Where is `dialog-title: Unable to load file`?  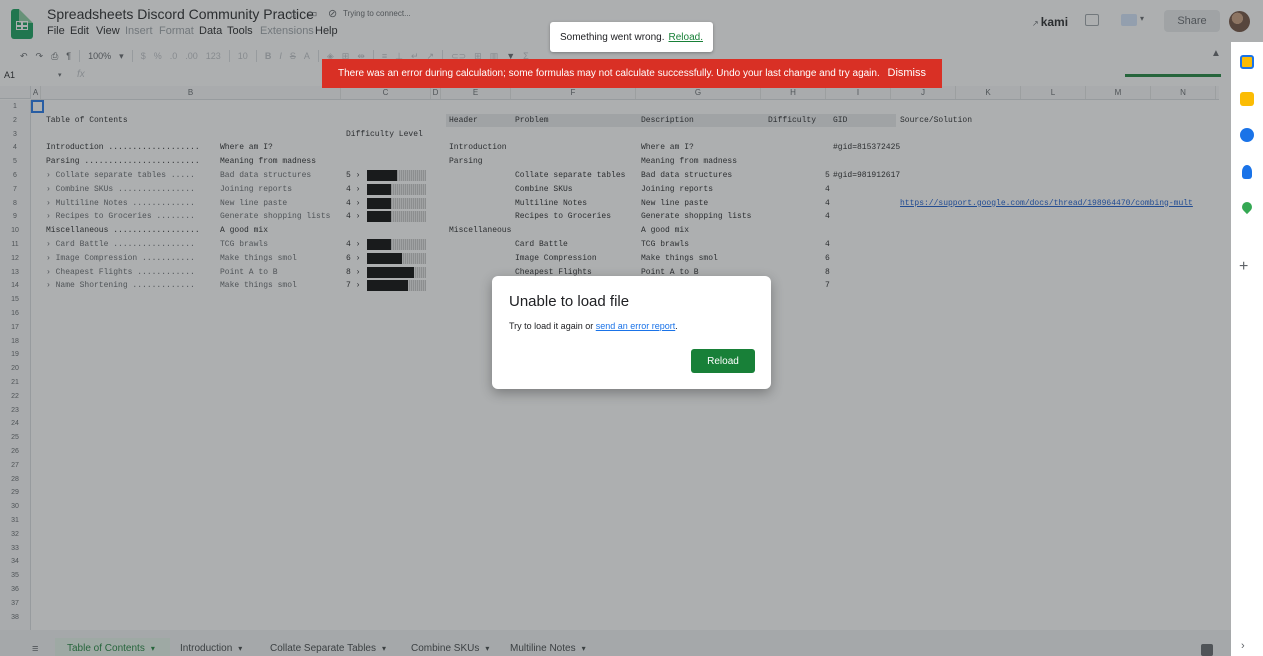
dialog-title: Unable to load file is located at coordinates (569, 301).